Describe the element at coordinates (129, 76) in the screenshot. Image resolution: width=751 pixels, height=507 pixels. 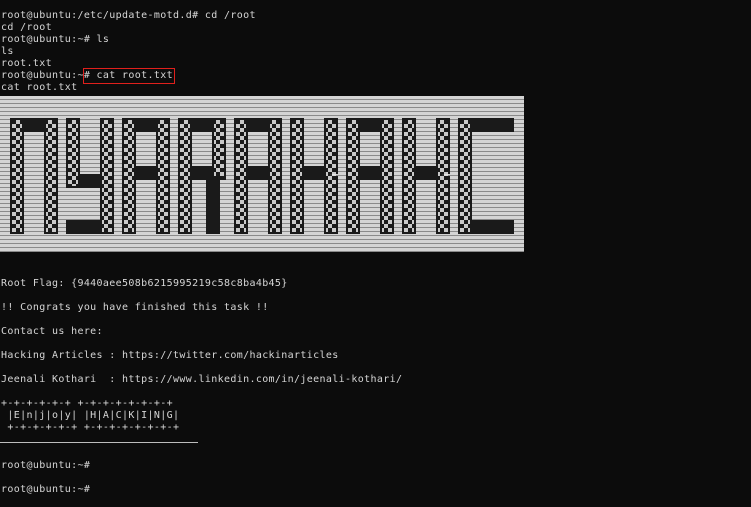
I see `highlight-box` at that location.